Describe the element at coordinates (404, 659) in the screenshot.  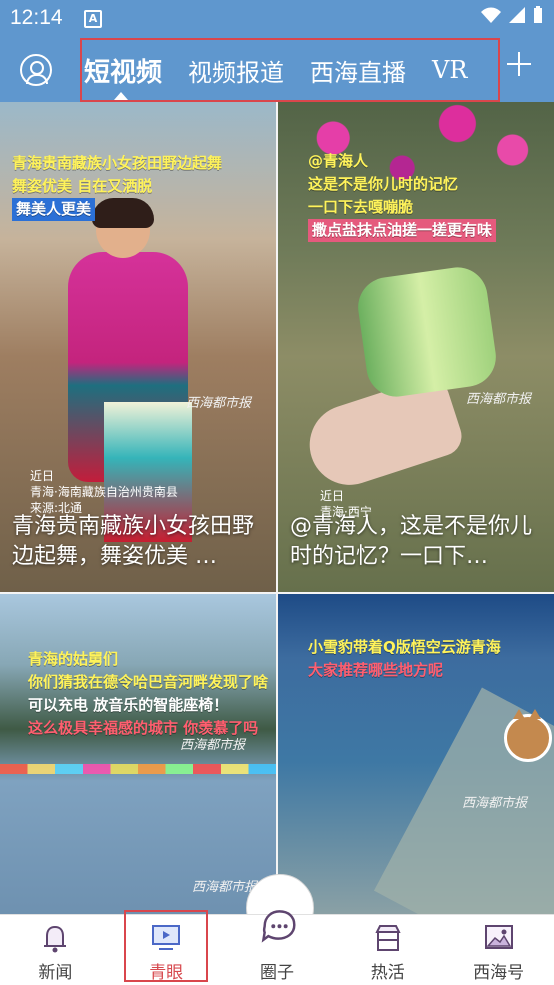
I see `card-caption: 小雪豹带着Q版悟空云游青海 大家推荐哪些地方呢` at that location.